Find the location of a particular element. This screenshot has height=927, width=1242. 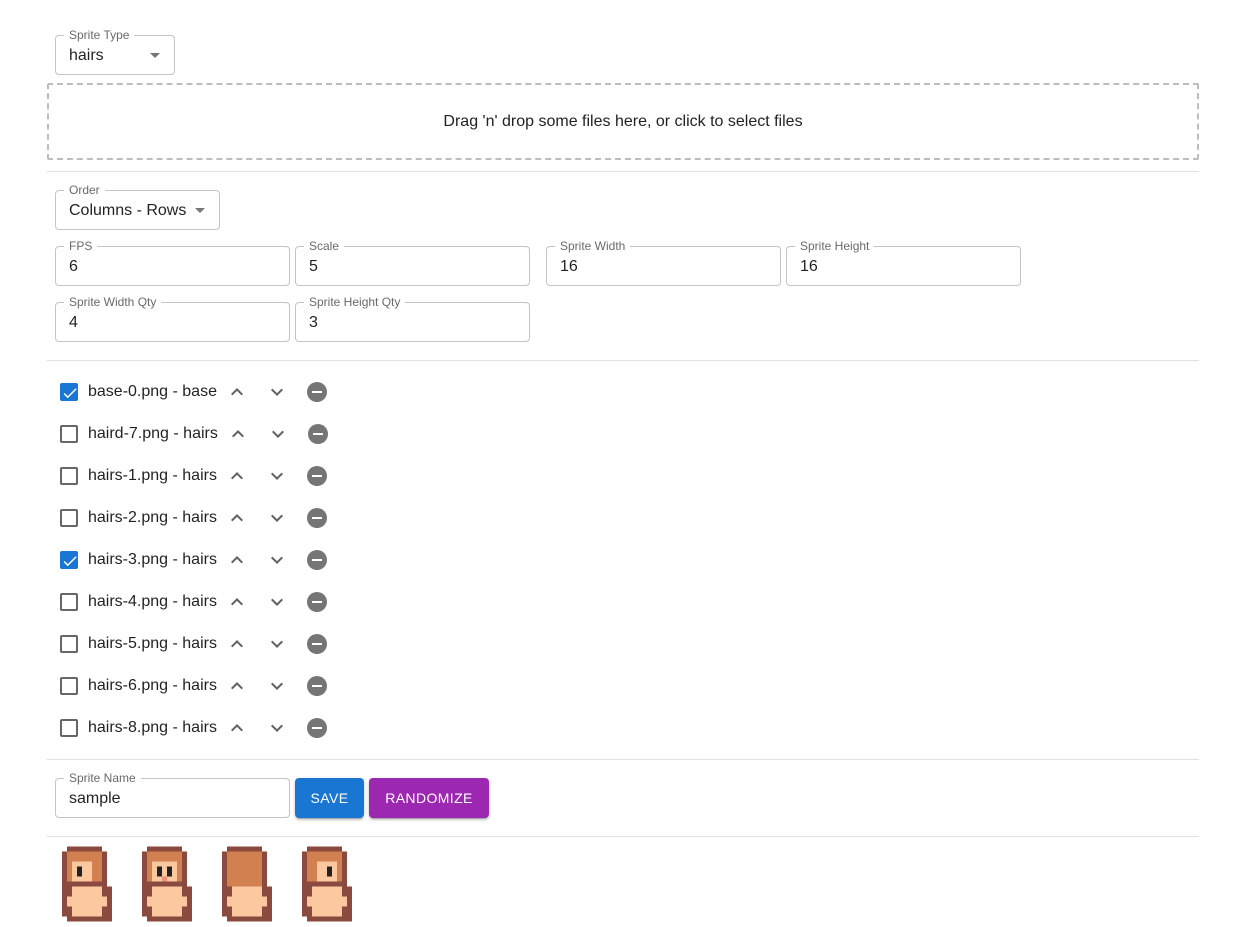

file-row: hairs-4.png - hairs is located at coordinates (207, 602).